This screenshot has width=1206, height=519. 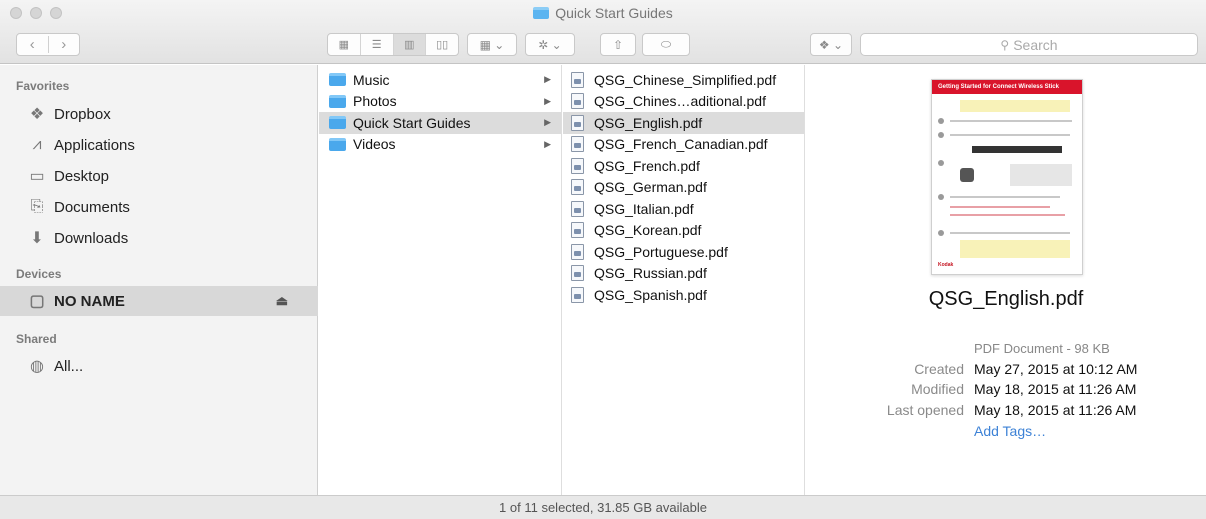 What do you see at coordinates (82, 176) in the screenshot?
I see `sidebar-item-label: Desktop` at bounding box center [82, 176].